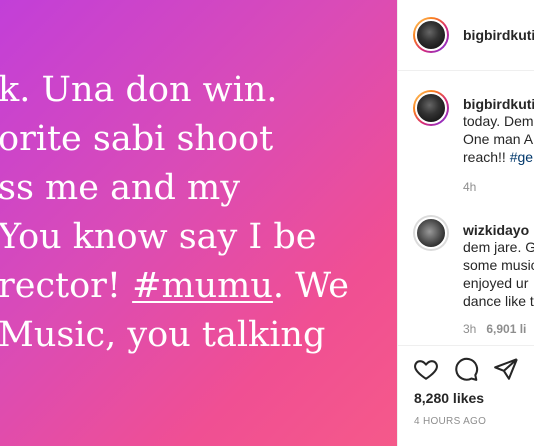 Image resolution: width=534 pixels, height=446 pixels. I want to click on caption-line: today. Dem, so click(498, 121).